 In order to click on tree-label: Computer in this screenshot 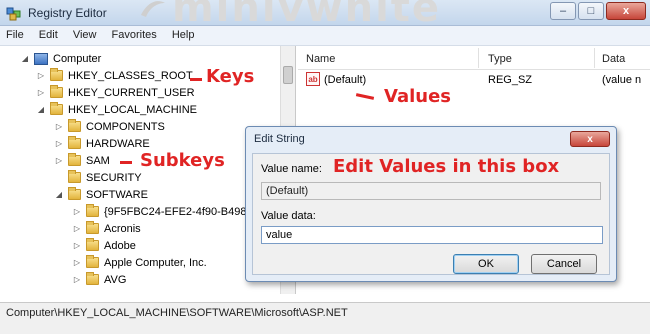, I will do `click(77, 58)`.